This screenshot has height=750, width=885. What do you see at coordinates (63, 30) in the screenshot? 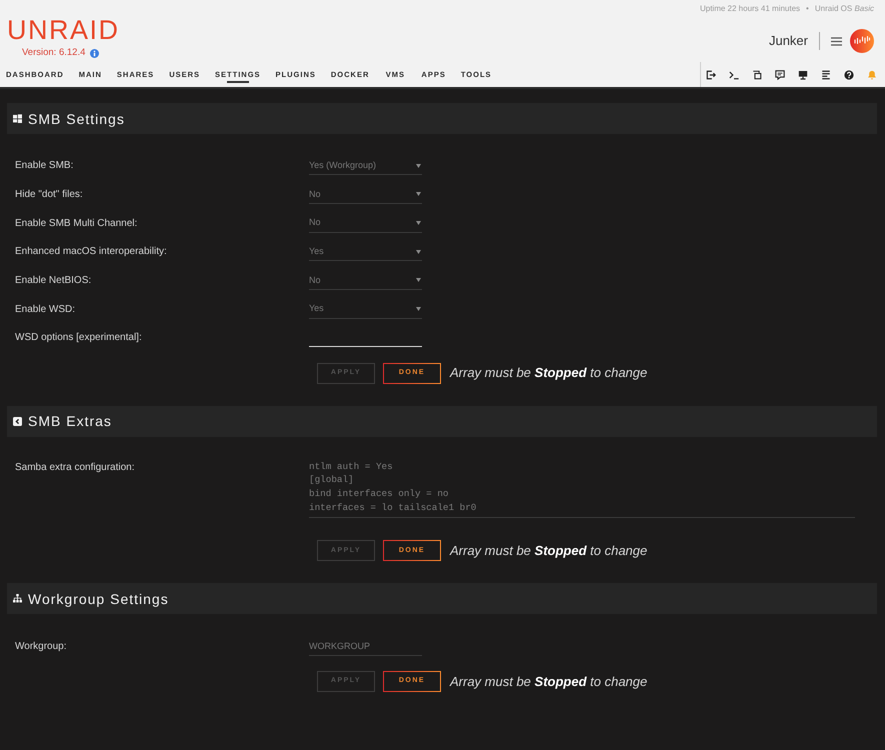
I see `logo-text: UNRAID` at bounding box center [63, 30].